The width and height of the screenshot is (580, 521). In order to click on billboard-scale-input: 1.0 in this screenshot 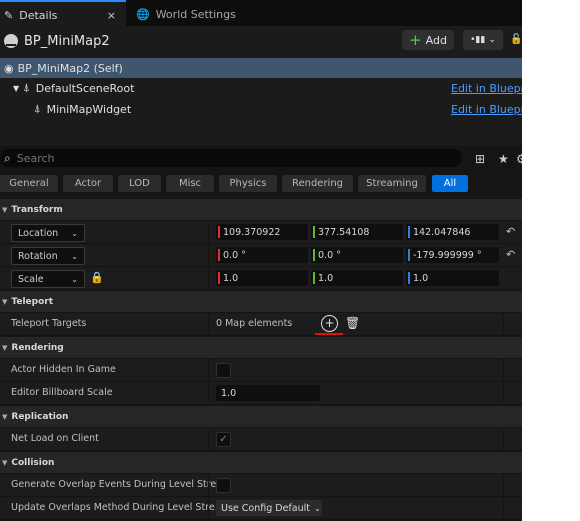, I will do `click(268, 393)`.